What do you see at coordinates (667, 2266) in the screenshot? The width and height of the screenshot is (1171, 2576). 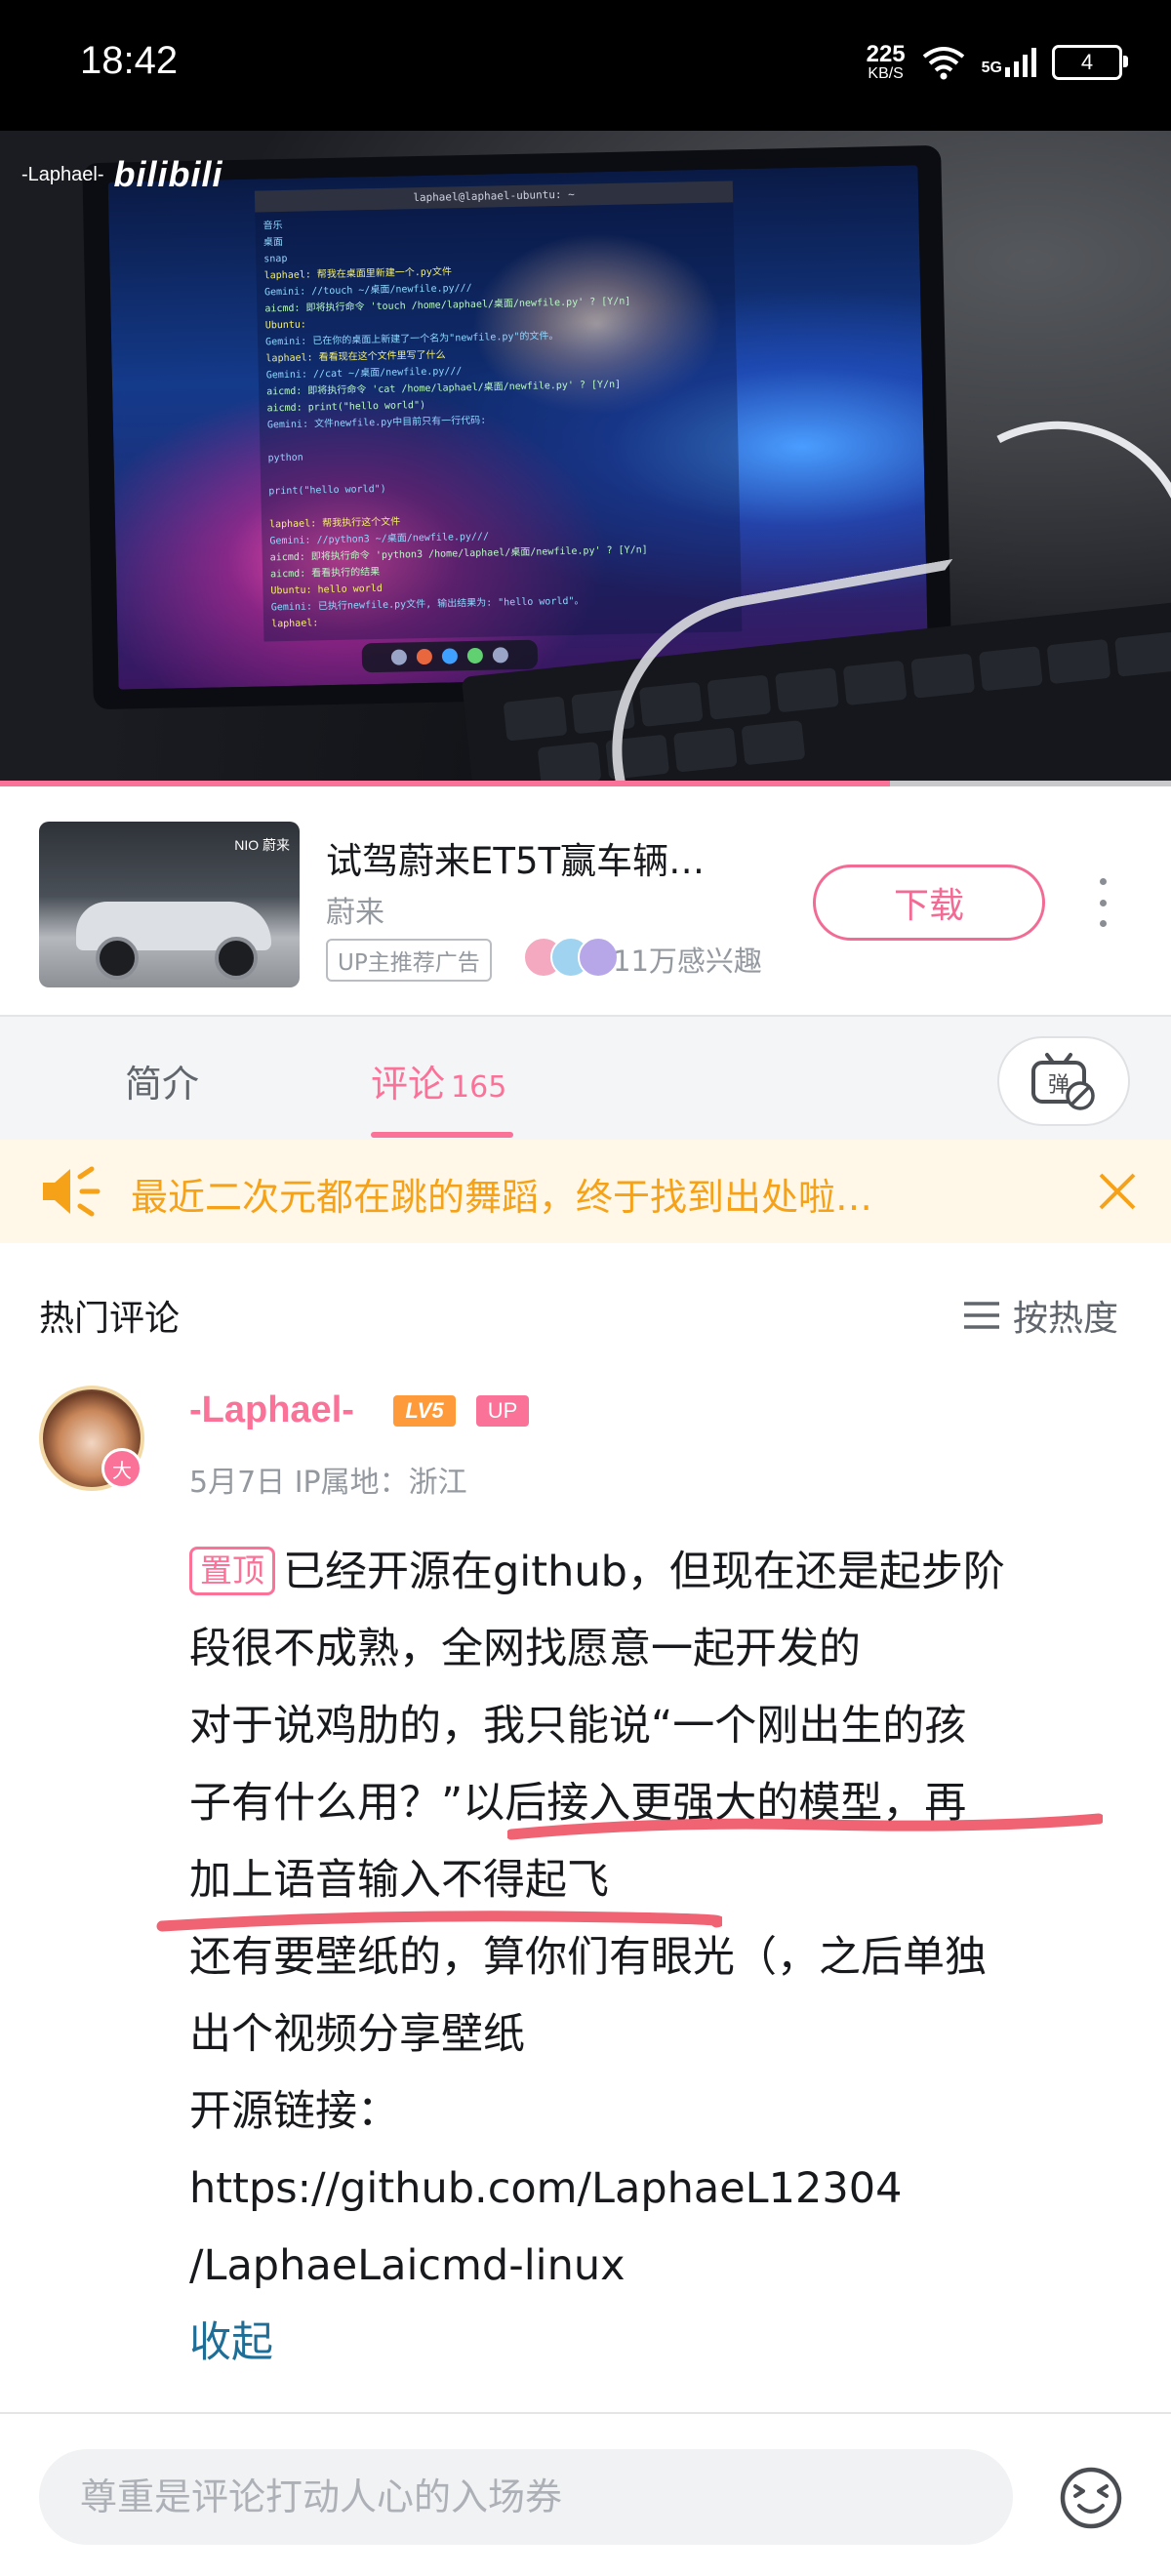 I see `github-link-cont: /LaphaeLaicmd-linux` at bounding box center [667, 2266].